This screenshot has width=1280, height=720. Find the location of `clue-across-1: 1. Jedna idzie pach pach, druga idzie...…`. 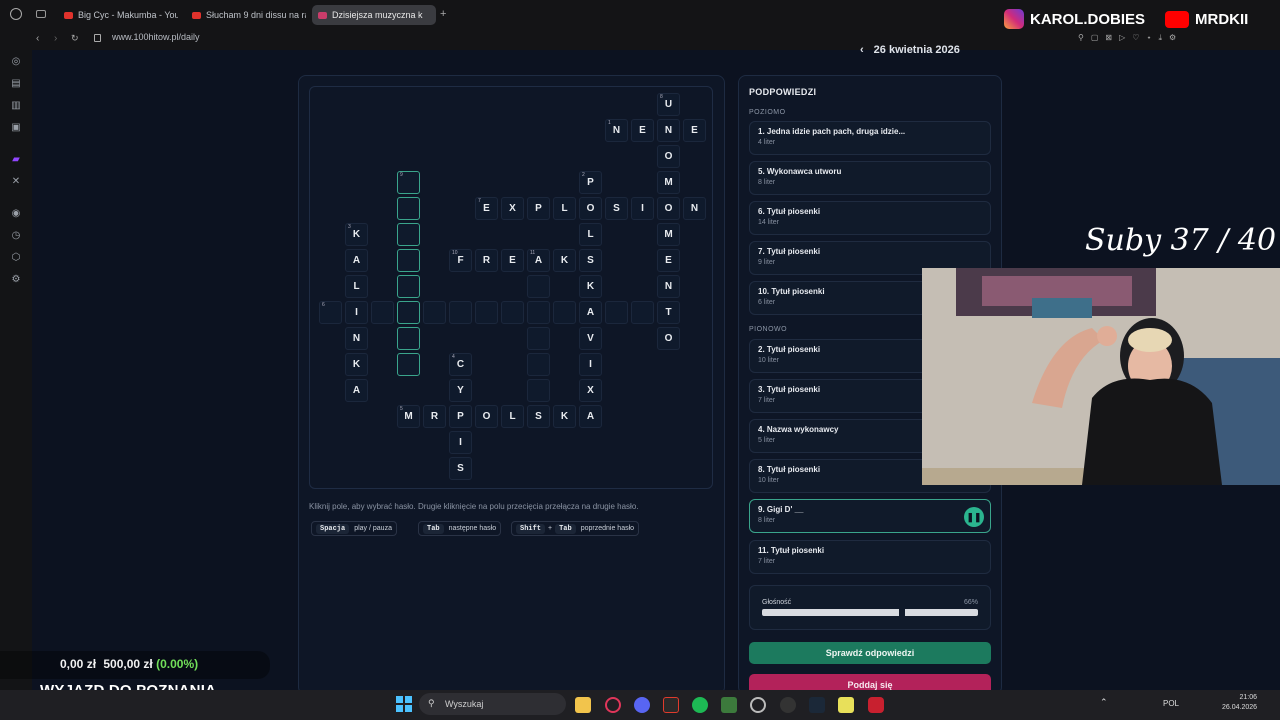

clue-across-1: 1. Jedna idzie pach pach, druga idzie...… is located at coordinates (870, 138).